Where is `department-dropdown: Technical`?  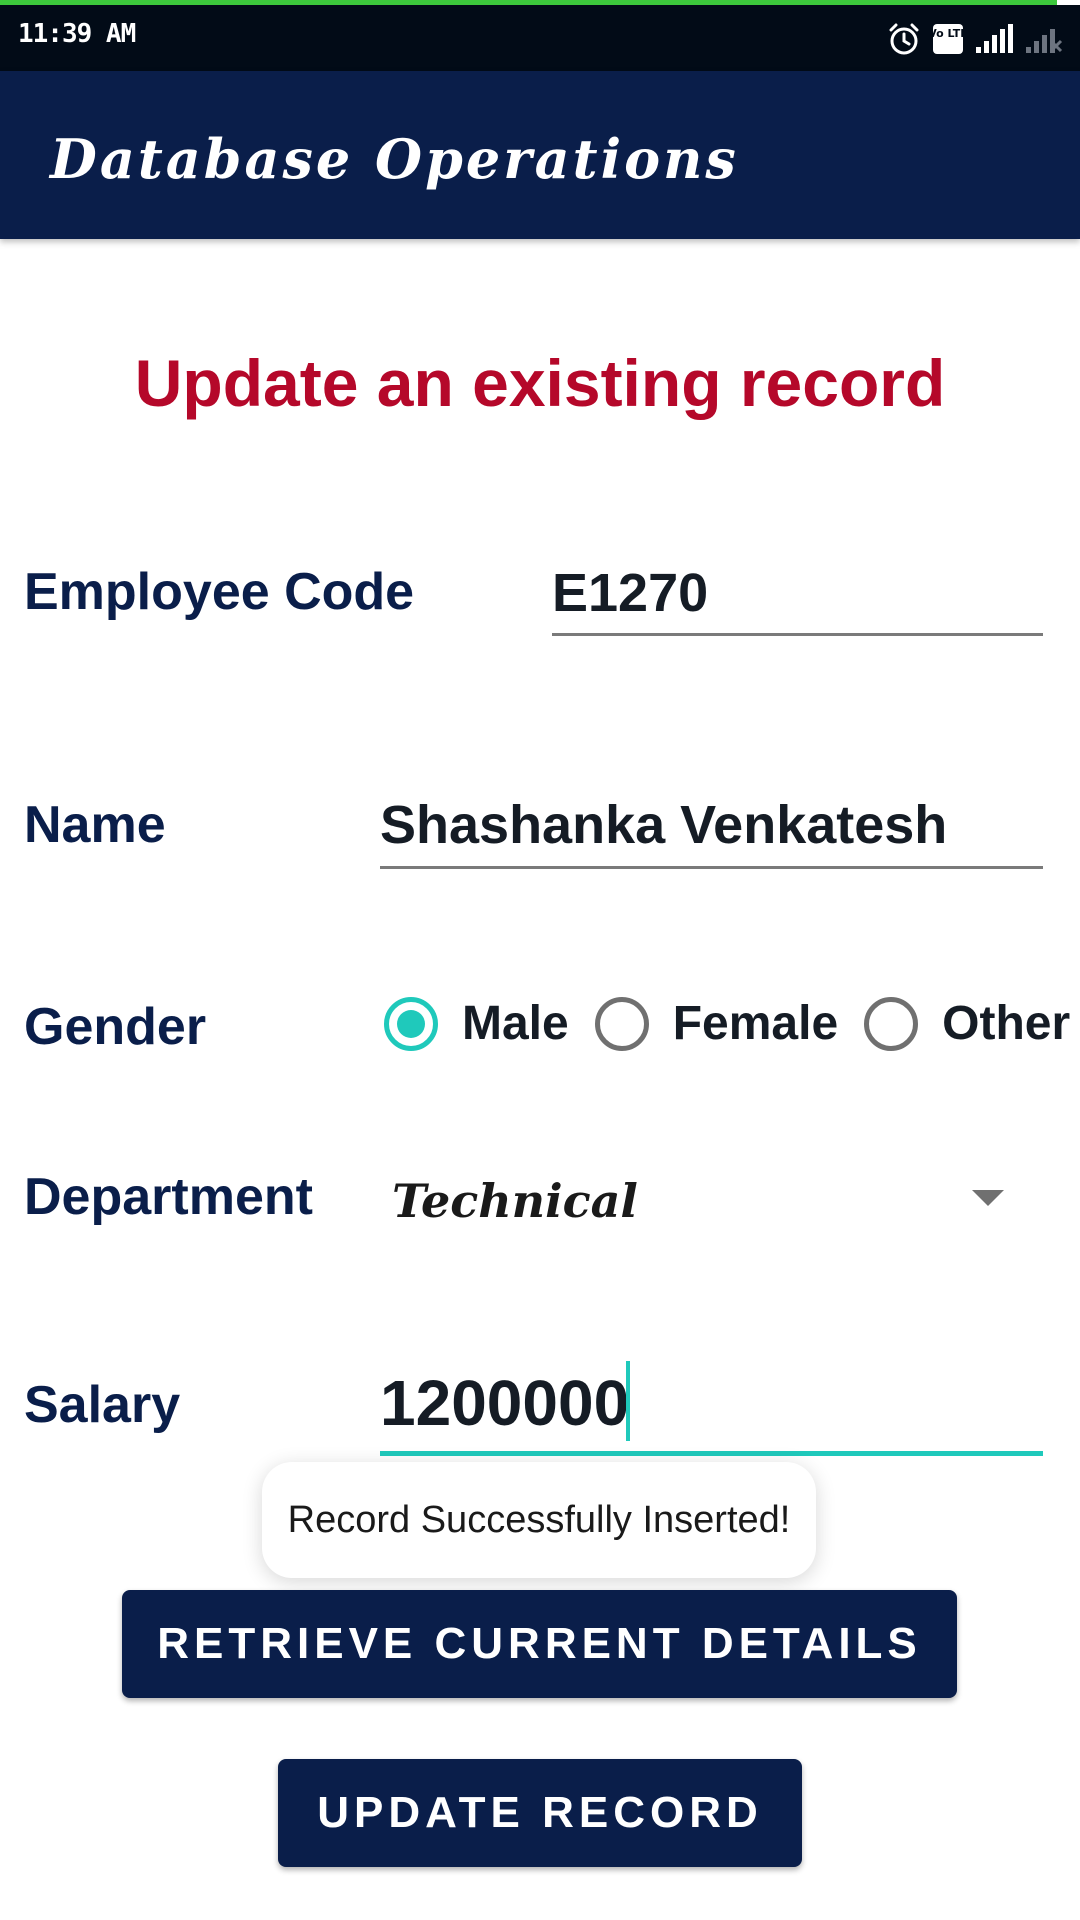 department-dropdown: Technical is located at coordinates (704, 1200).